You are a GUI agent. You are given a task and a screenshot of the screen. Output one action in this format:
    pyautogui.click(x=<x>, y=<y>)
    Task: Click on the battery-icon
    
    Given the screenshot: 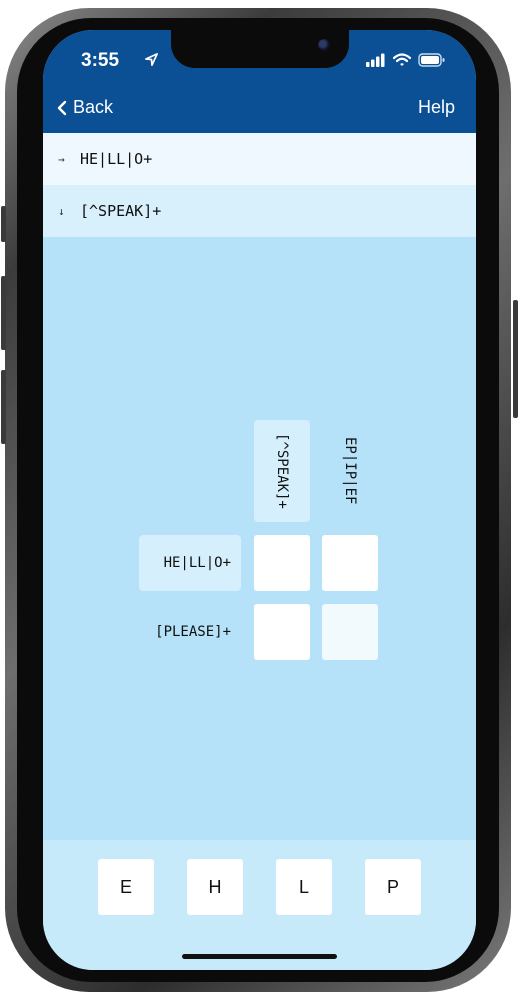 What is the action you would take?
    pyautogui.click(x=431, y=60)
    